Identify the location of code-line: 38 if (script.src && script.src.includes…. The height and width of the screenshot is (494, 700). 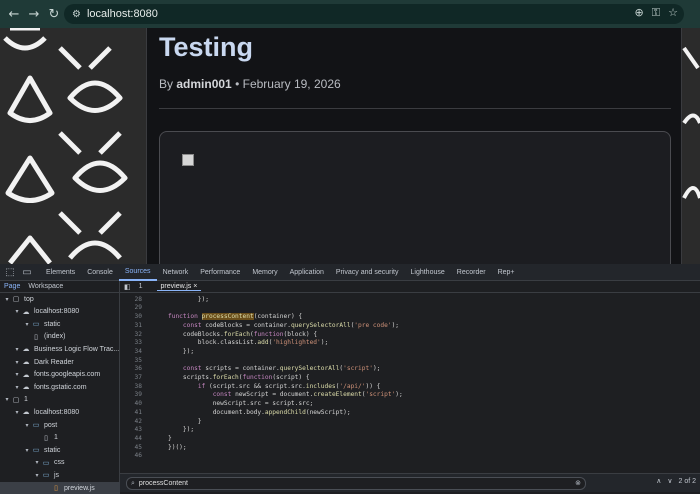
(410, 386).